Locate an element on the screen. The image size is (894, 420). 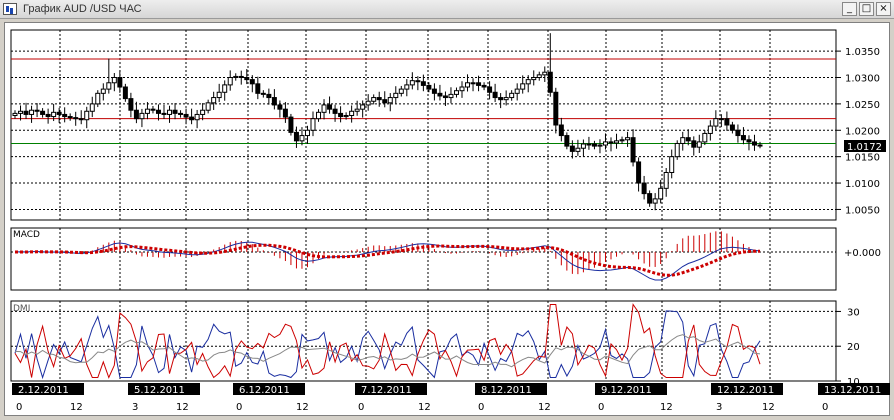
current-price-label: 1.0172 is located at coordinates (864, 147).